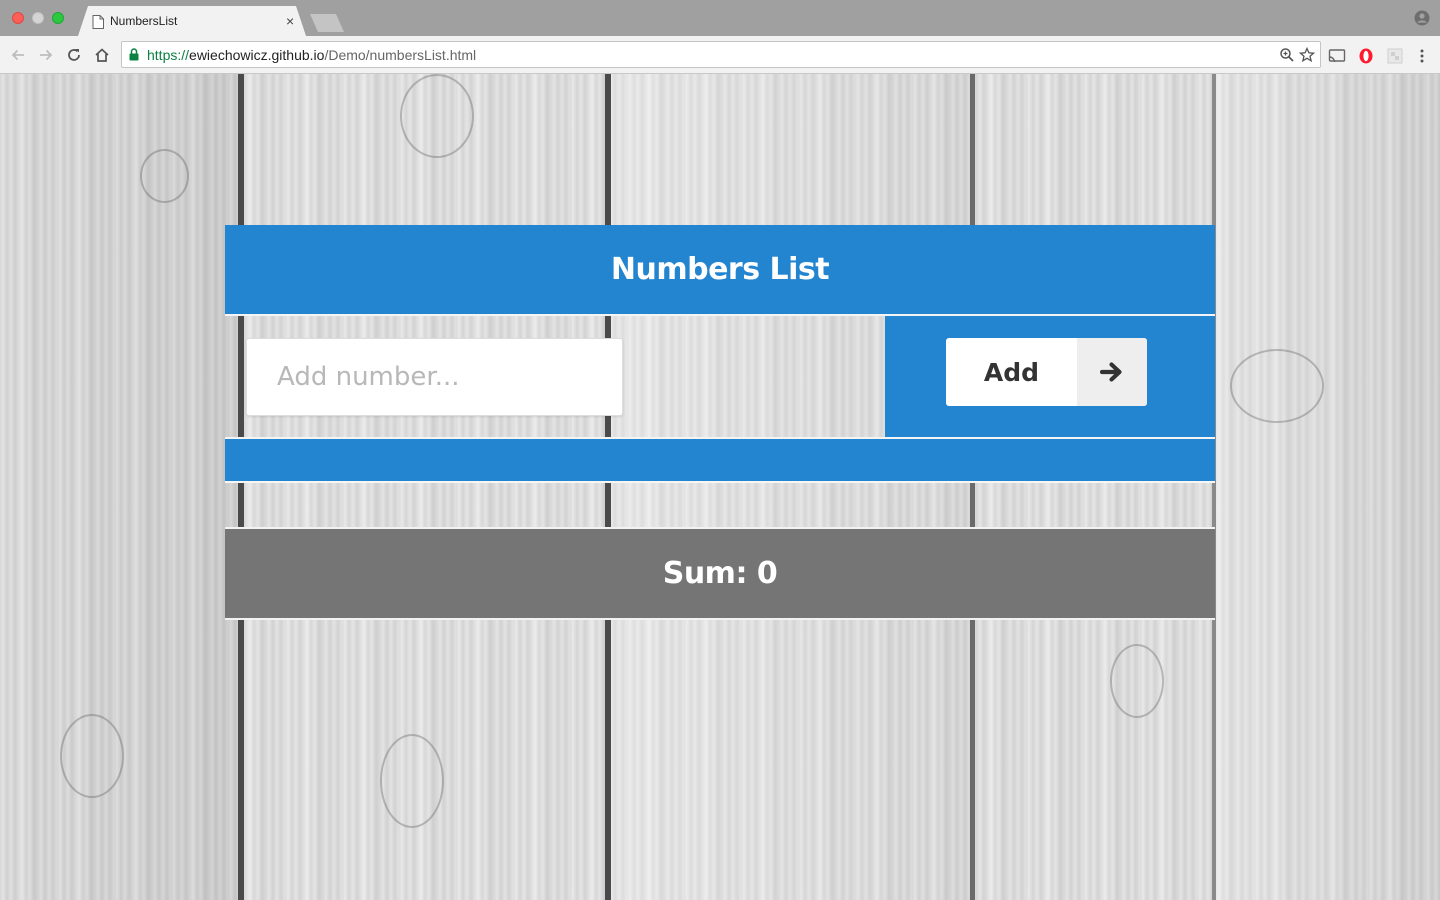 This screenshot has width=1440, height=900. I want to click on minimize-window-button, so click(38, 18).